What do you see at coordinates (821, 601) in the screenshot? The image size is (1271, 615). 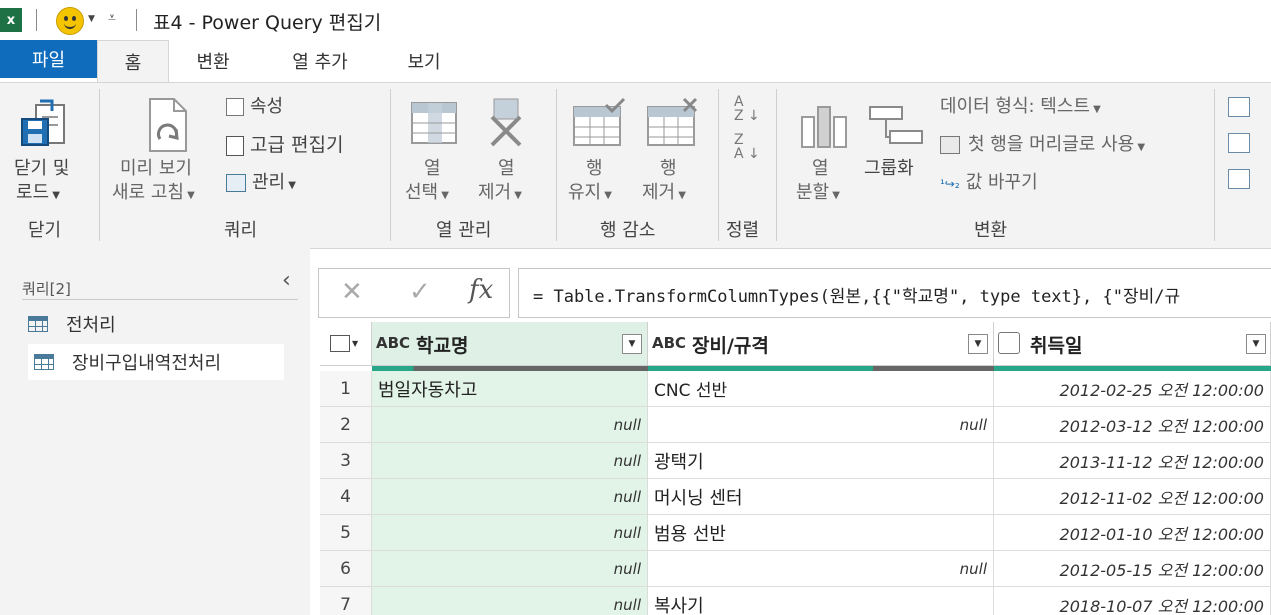 I see `cell-equipment: 복사기` at bounding box center [821, 601].